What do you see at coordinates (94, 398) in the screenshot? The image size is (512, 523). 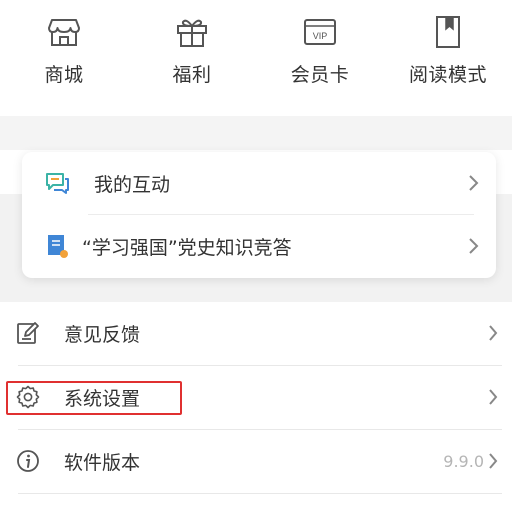 I see `highlight-box-system-settings` at bounding box center [94, 398].